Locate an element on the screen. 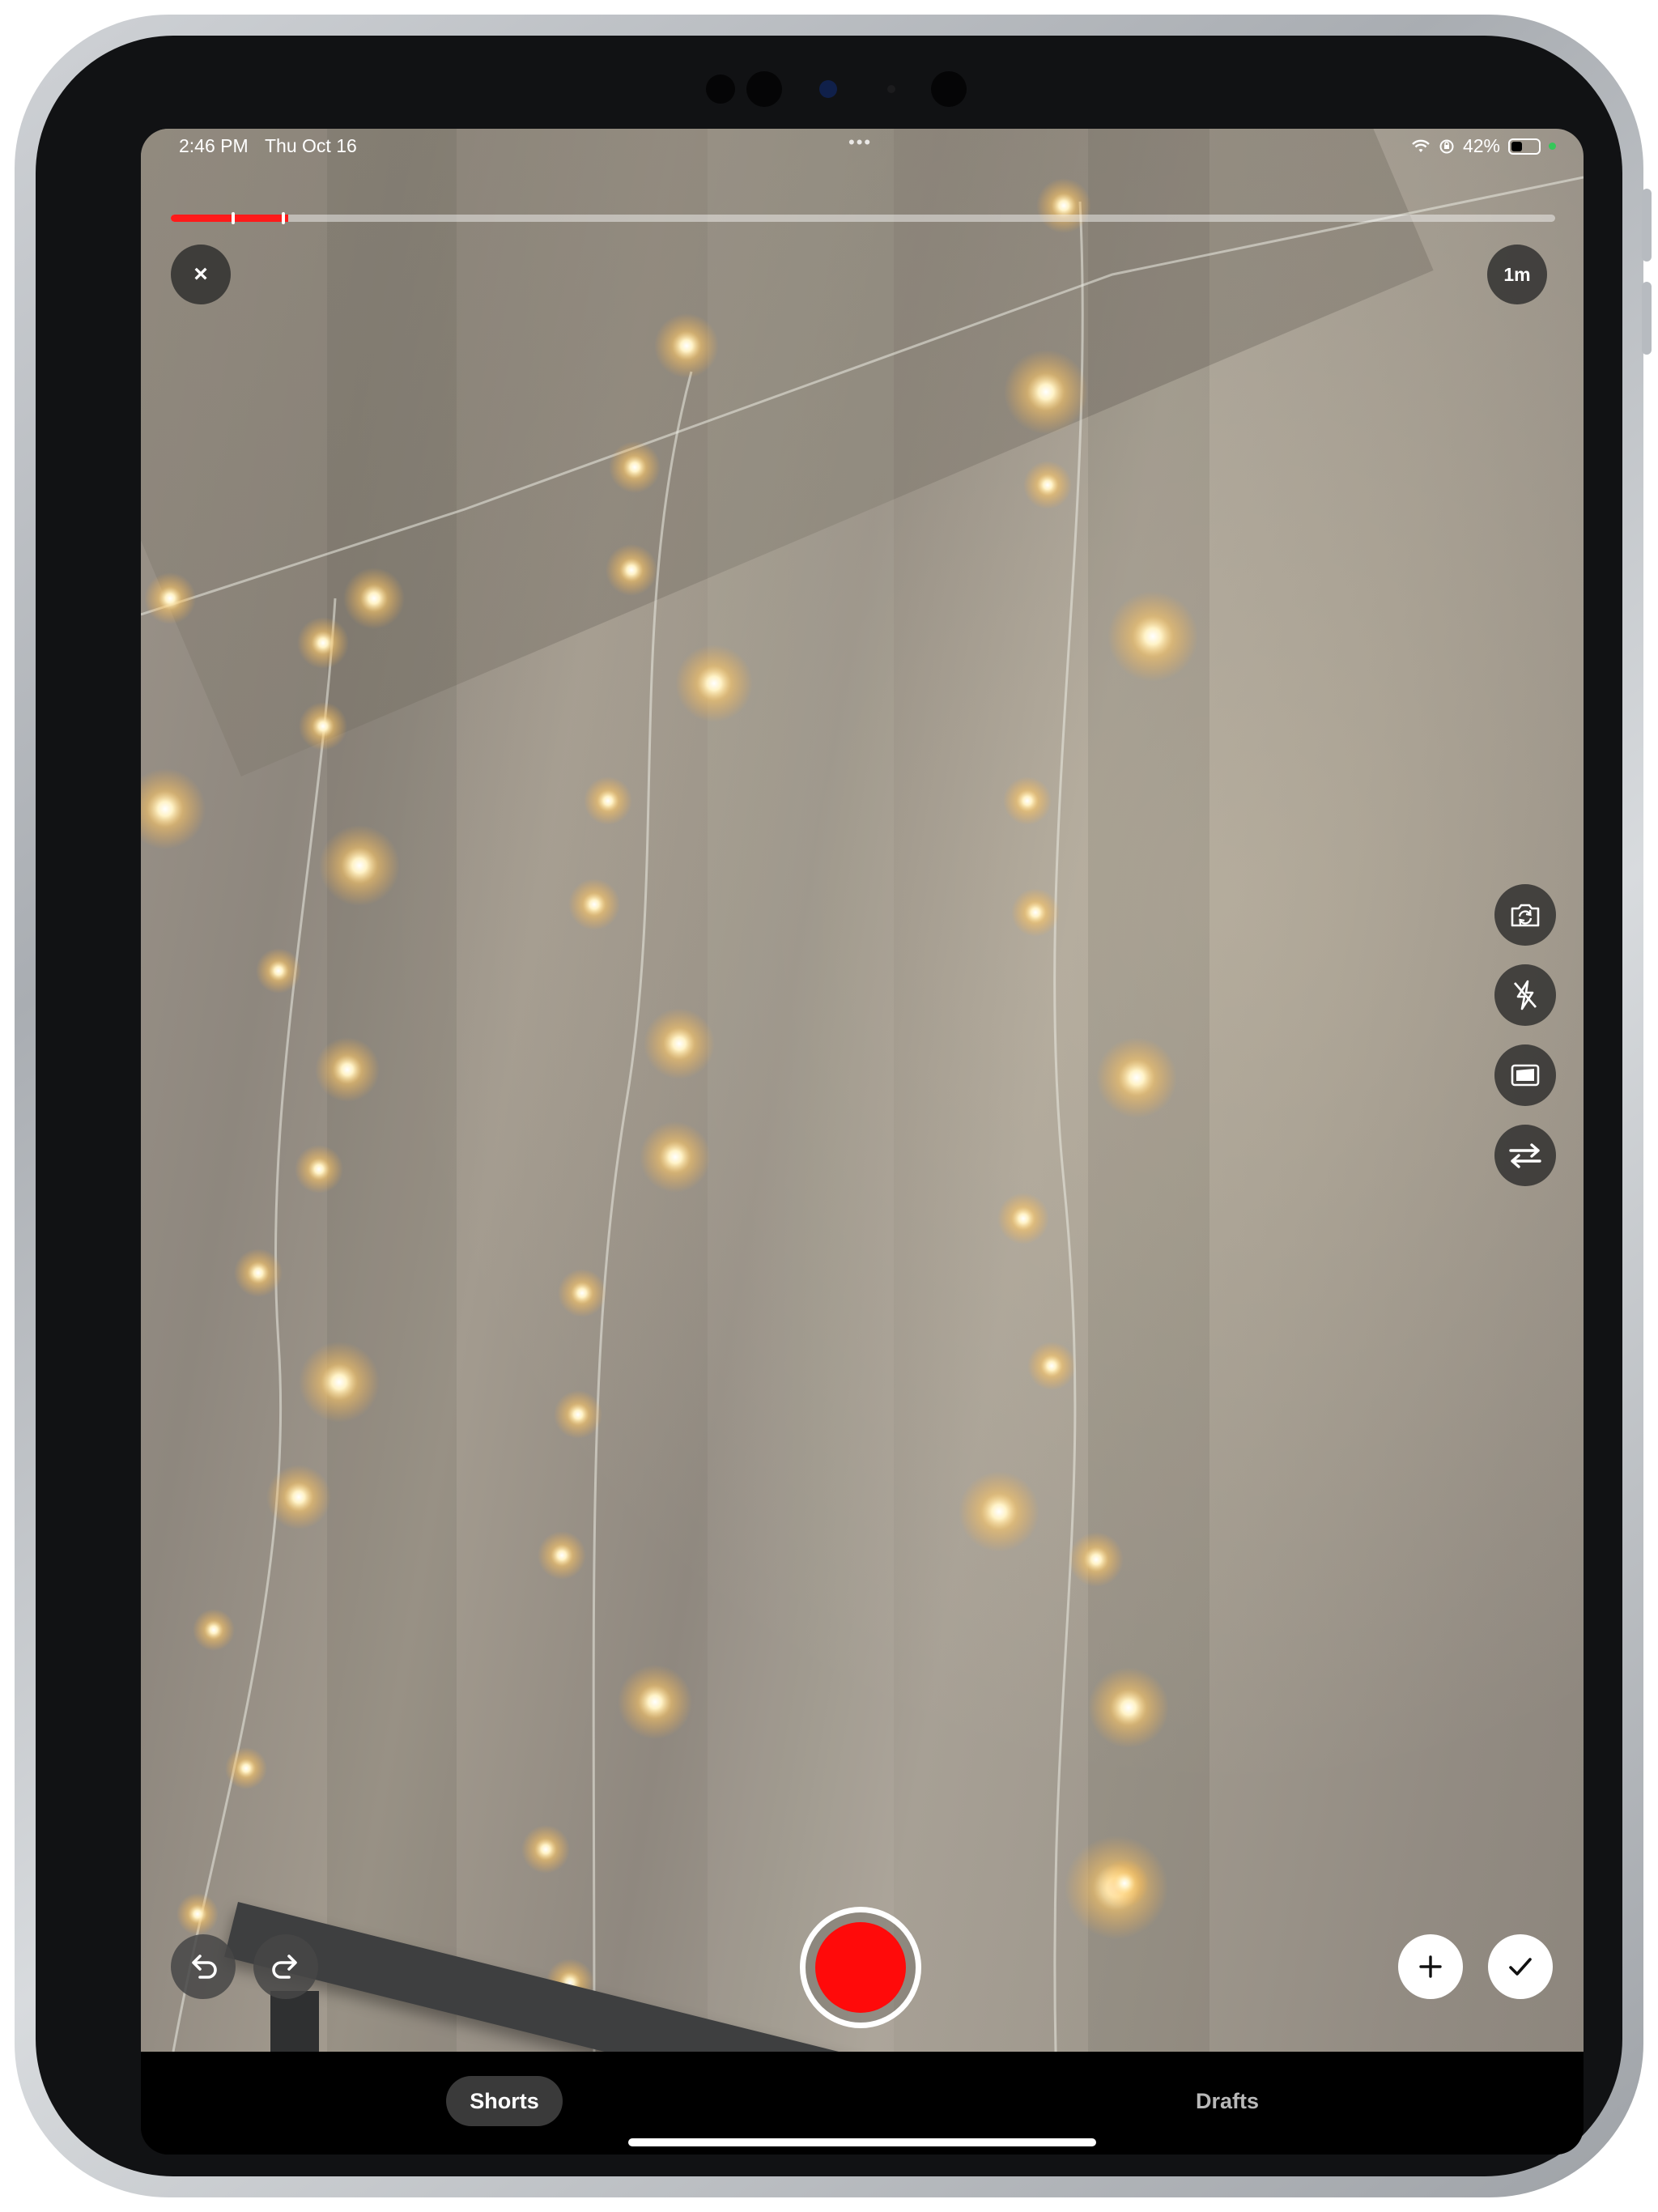 Image resolution: width=1658 pixels, height=2212 pixels. redo-icon is located at coordinates (284, 1967).